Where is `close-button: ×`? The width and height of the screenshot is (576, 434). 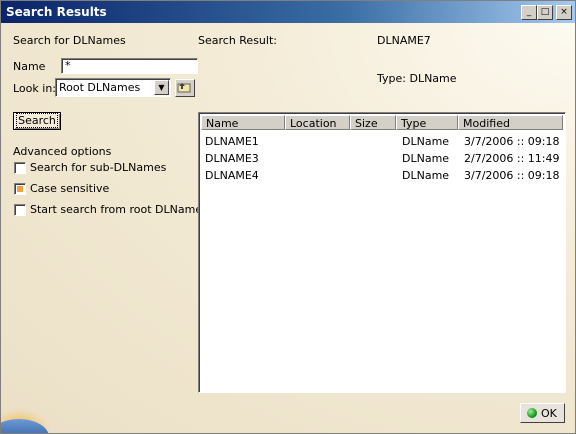
close-button: × is located at coordinates (564, 12).